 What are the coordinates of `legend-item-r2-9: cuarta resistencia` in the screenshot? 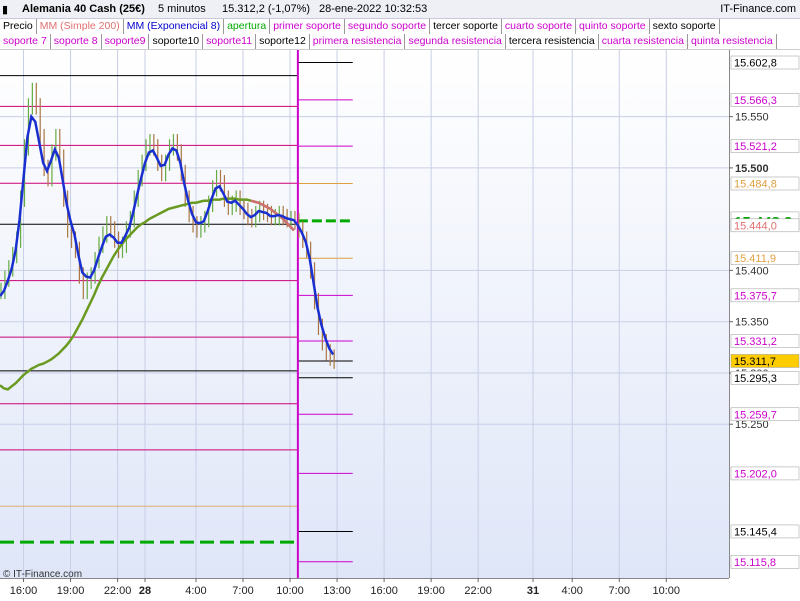 It's located at (643, 41).